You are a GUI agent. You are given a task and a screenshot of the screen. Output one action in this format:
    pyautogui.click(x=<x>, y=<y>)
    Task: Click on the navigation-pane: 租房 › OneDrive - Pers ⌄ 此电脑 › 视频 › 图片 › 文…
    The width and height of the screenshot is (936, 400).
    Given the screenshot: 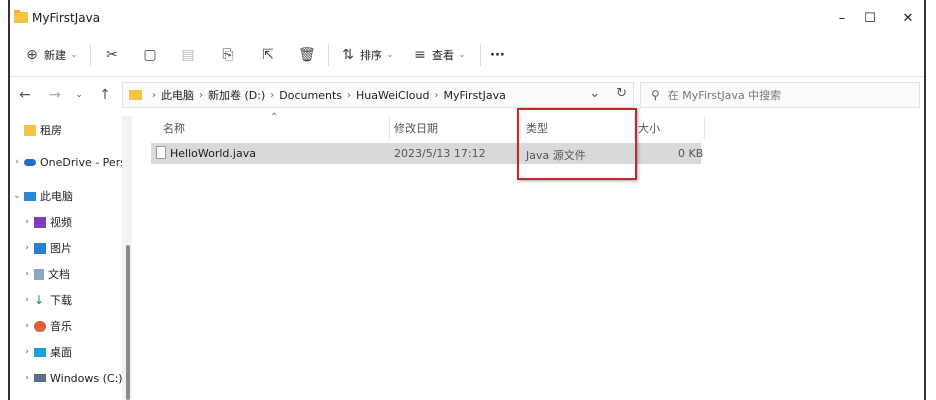 What is the action you would take?
    pyautogui.click(x=66, y=258)
    